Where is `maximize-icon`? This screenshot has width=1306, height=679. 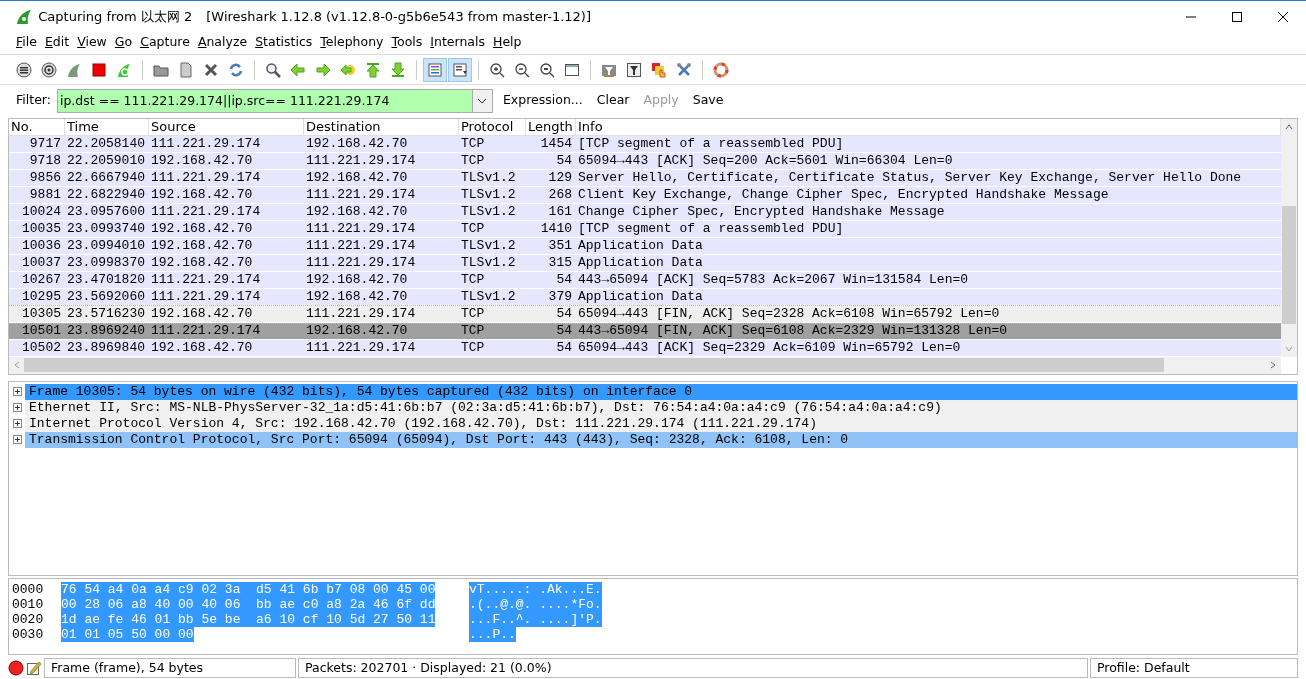 maximize-icon is located at coordinates (1237, 16).